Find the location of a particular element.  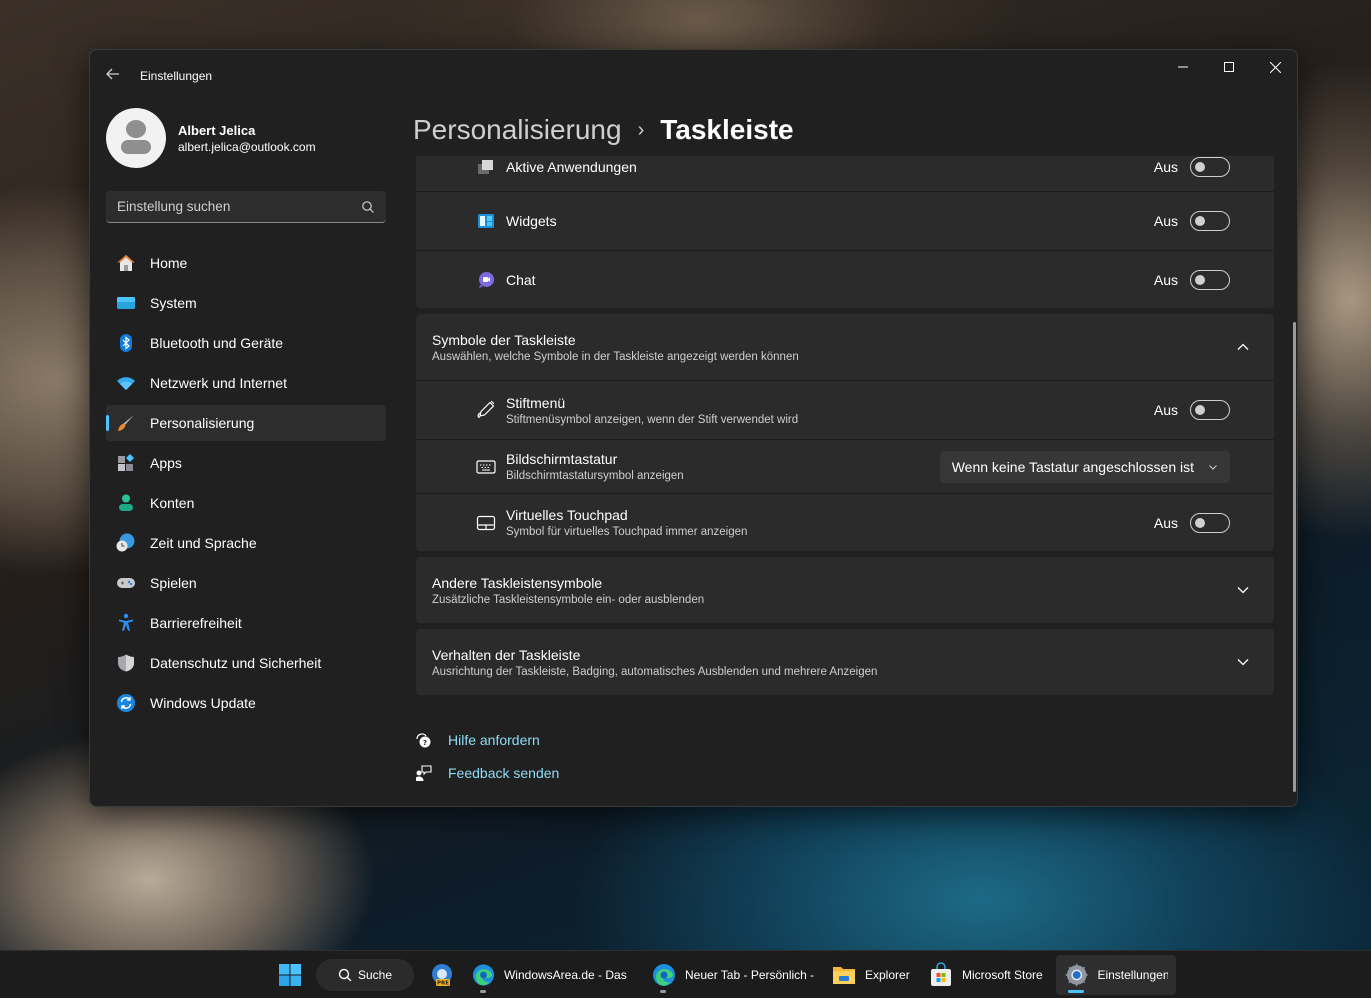

sidebar-item-personalization: Personalisierung is located at coordinates (246, 423).